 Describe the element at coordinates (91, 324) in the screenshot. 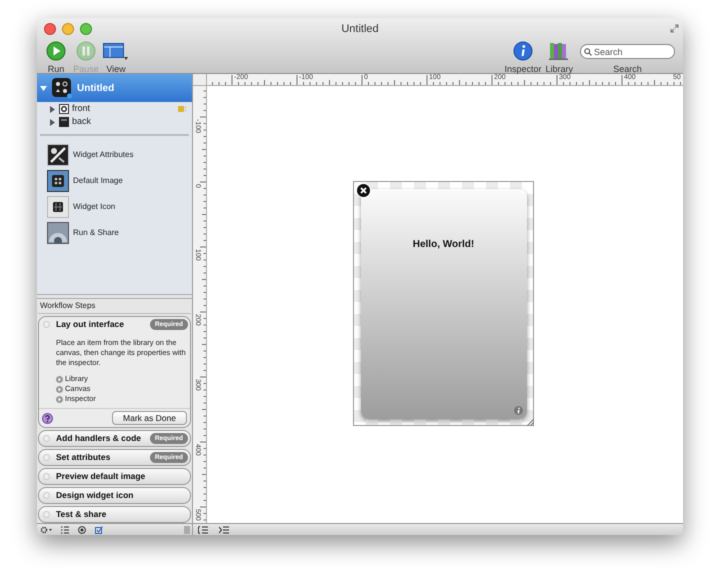

I see `step-title: Lay out interface` at that location.